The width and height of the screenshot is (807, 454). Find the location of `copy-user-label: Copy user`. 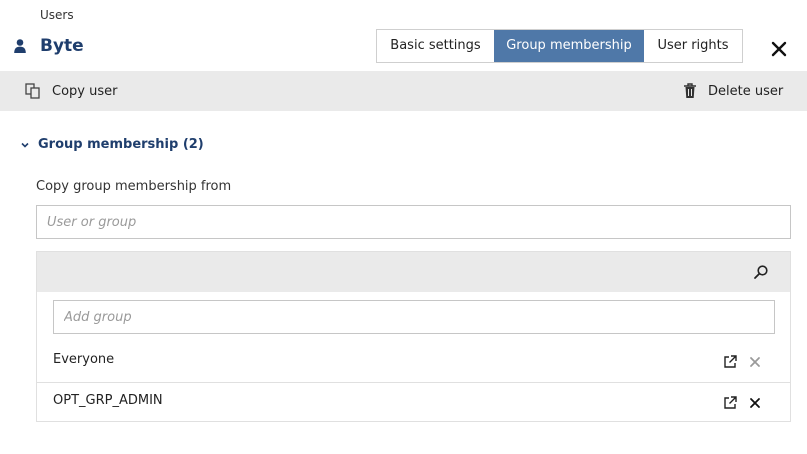

copy-user-label: Copy user is located at coordinates (85, 91).